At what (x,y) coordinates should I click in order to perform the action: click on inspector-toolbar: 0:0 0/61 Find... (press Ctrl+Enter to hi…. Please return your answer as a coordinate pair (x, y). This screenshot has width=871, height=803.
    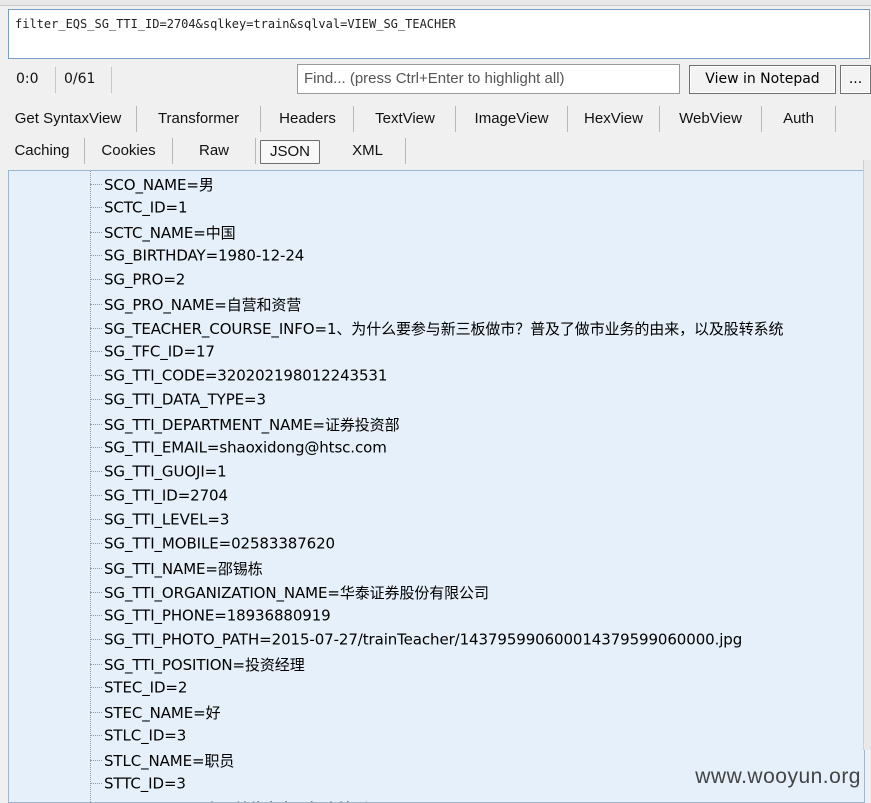
    Looking at the image, I should click on (435, 80).